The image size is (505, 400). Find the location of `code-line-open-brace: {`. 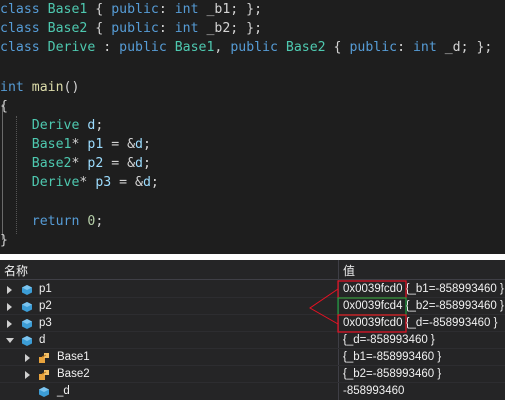

code-line-open-brace: { is located at coordinates (4, 106).